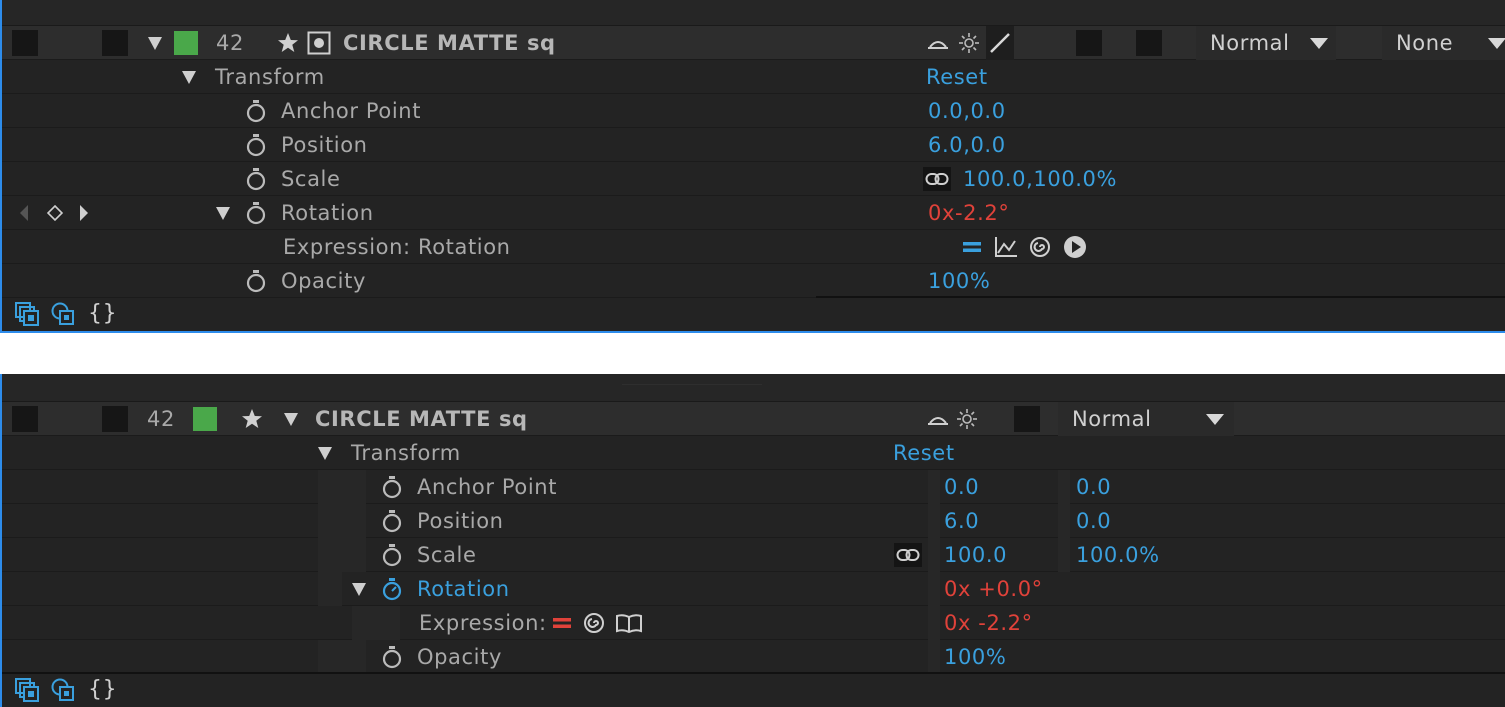 Image resolution: width=1505 pixels, height=707 pixels. What do you see at coordinates (753, 43) in the screenshot?
I see `layer-row: 42 CIRCLE MATTE sq Normal None` at bounding box center [753, 43].